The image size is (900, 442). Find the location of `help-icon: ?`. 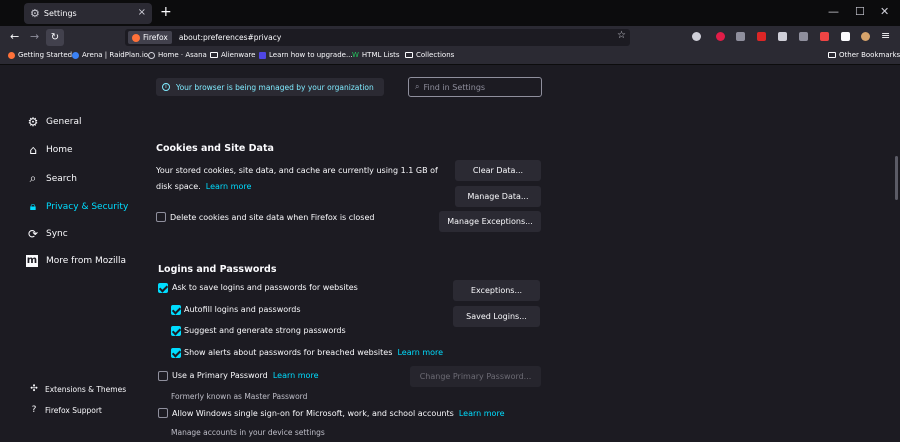

help-icon: ? is located at coordinates (34, 410).